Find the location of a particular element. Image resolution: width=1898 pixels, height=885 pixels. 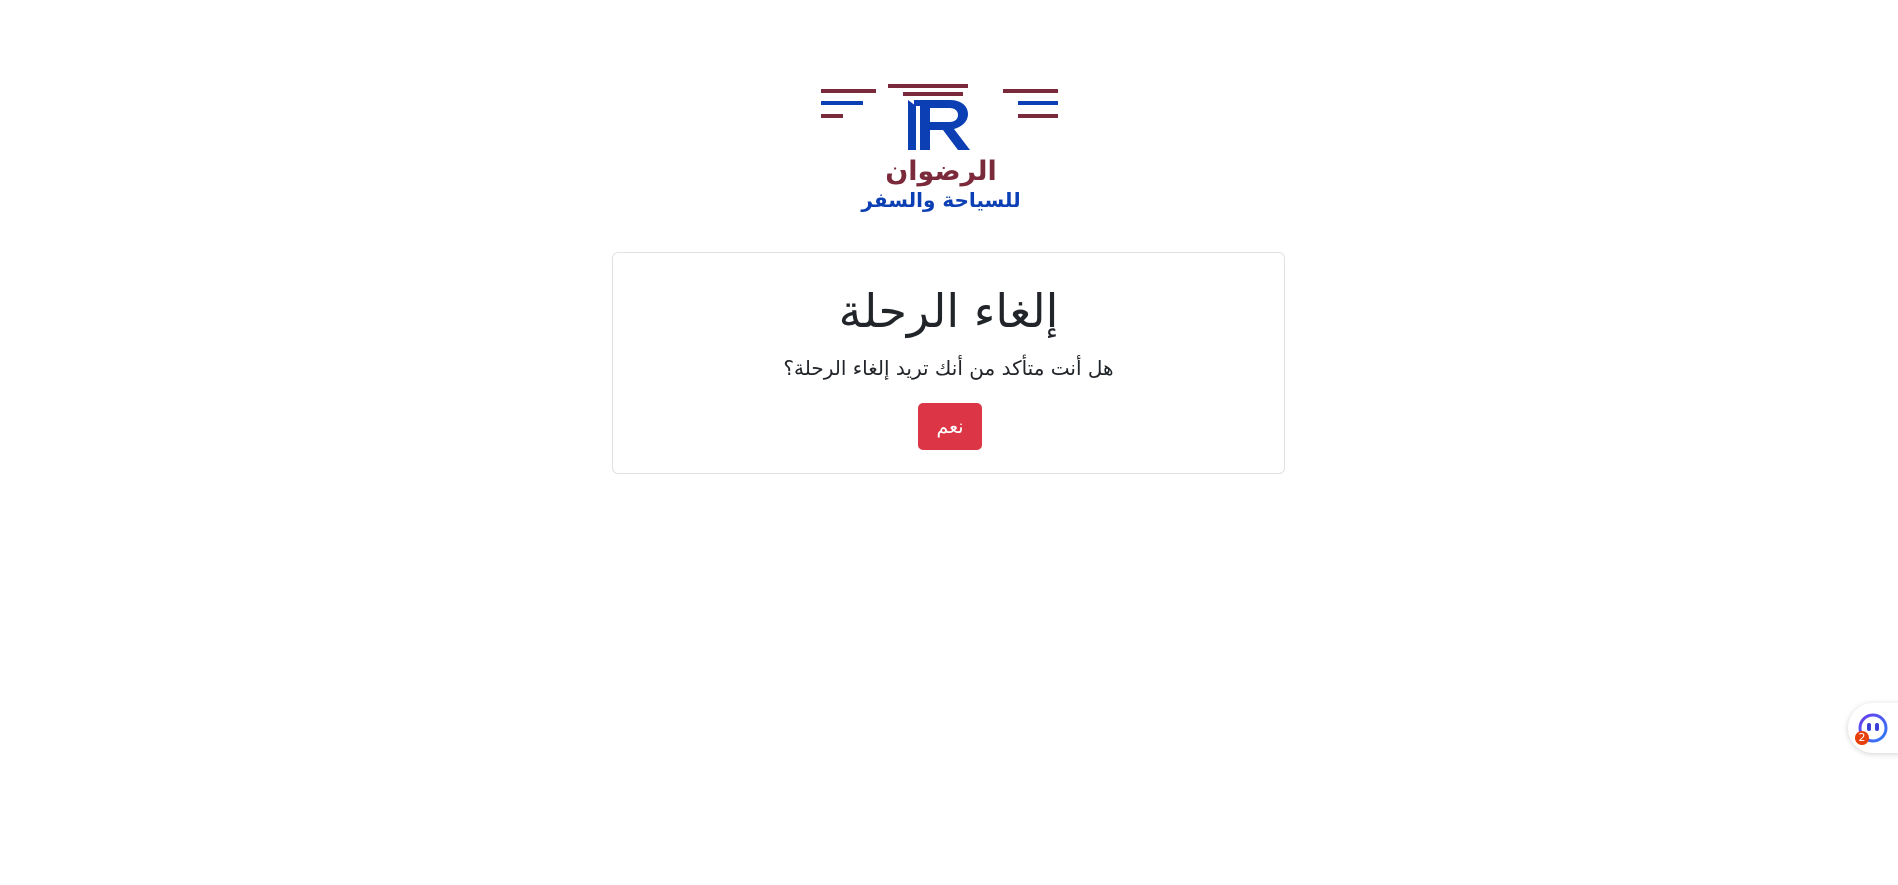

confirmation-message: هل أنت متأكد من أنك تريد إلغاء الرحلة؟ is located at coordinates (948, 368).